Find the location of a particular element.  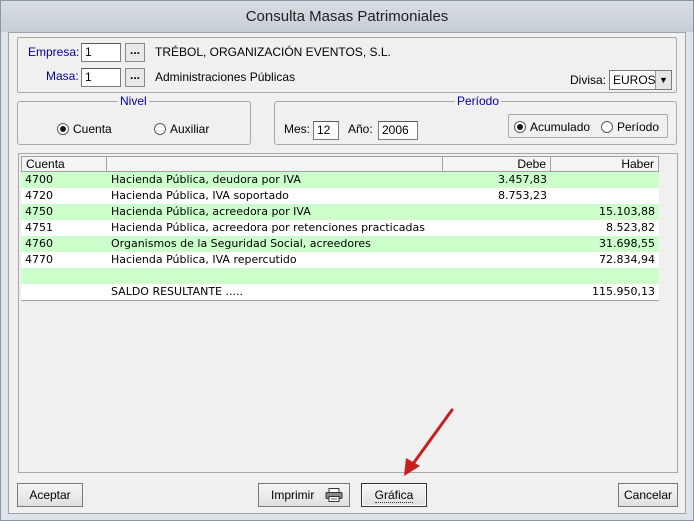

grafica-label: Gráfica is located at coordinates (394, 495).